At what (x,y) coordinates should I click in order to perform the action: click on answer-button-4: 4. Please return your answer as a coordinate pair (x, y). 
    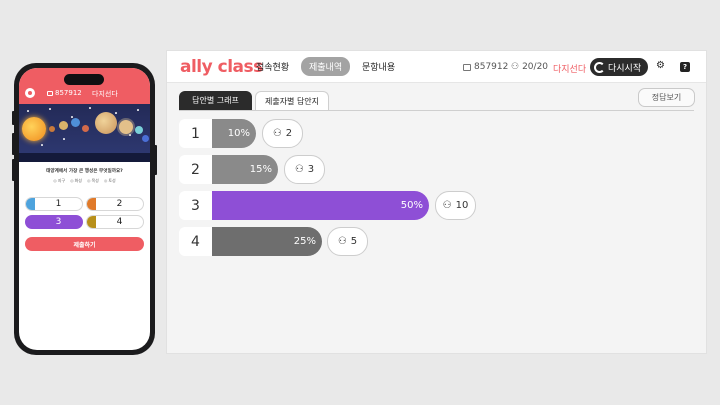
    Looking at the image, I should click on (115, 222).